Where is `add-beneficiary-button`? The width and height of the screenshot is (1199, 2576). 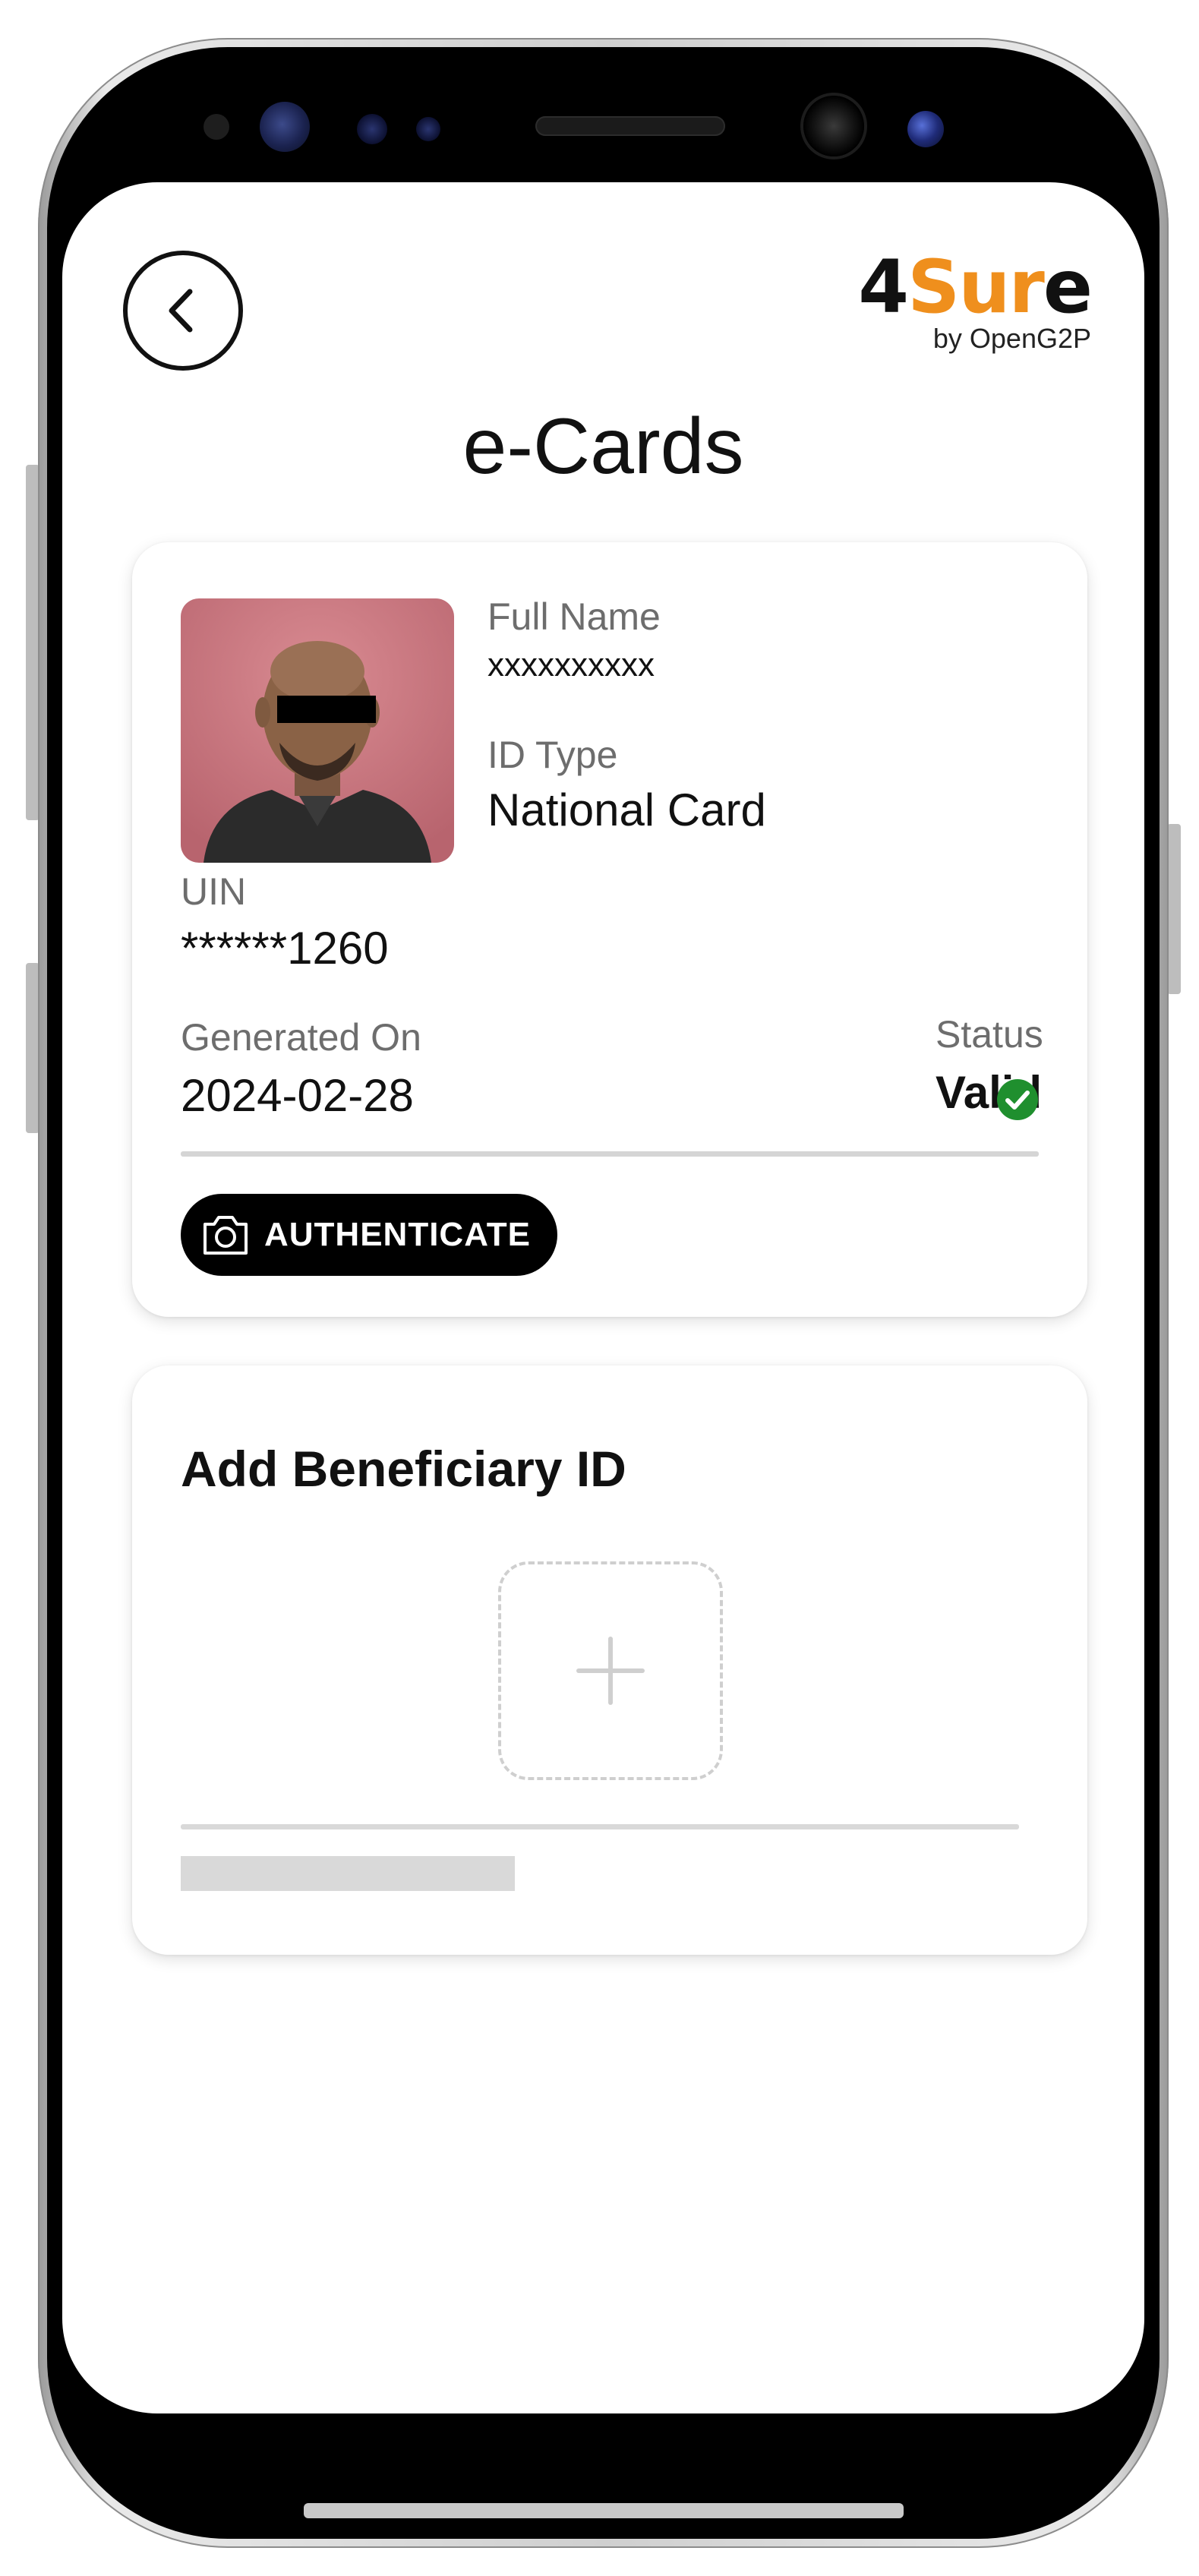 add-beneficiary-button is located at coordinates (610, 1670).